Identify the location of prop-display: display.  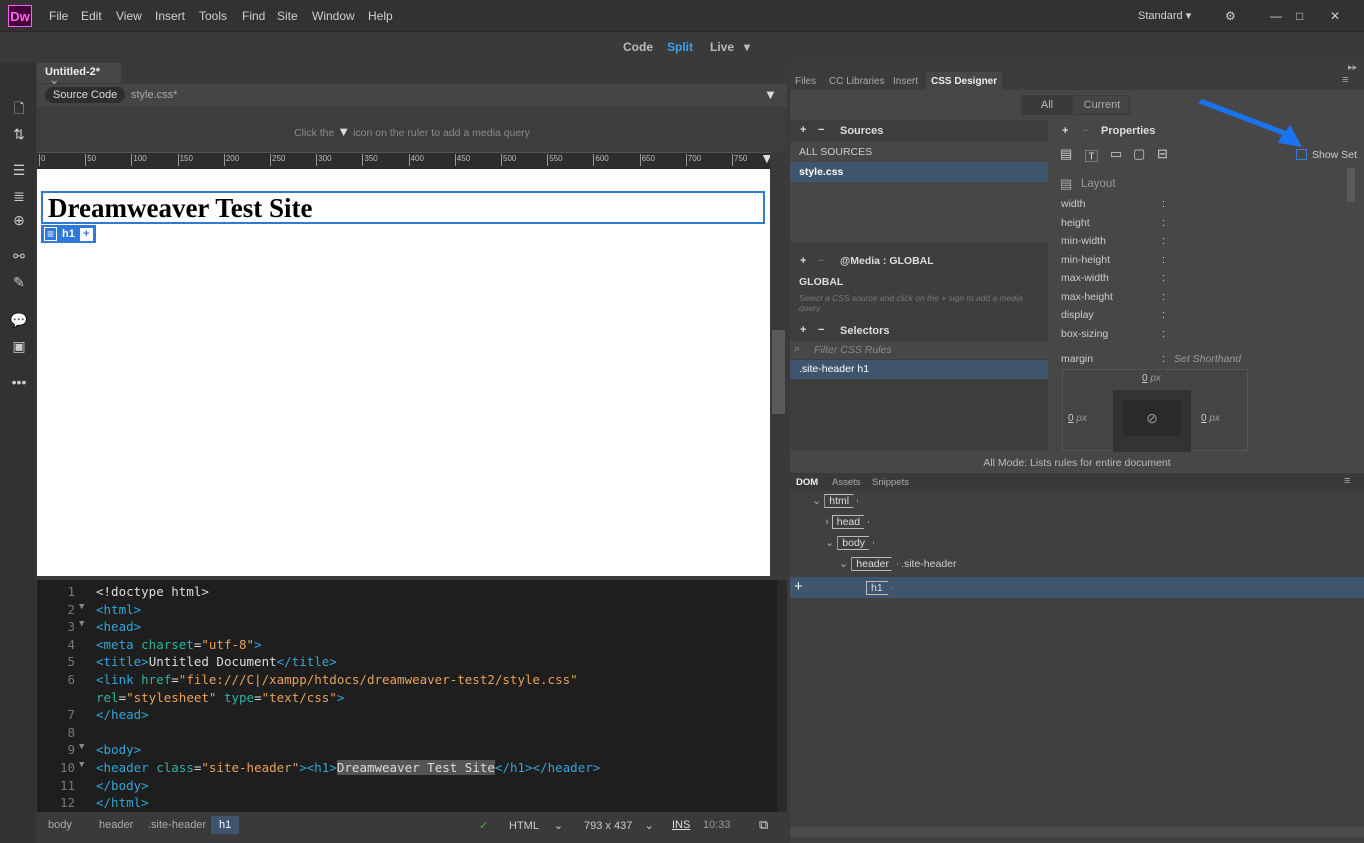
(1077, 315).